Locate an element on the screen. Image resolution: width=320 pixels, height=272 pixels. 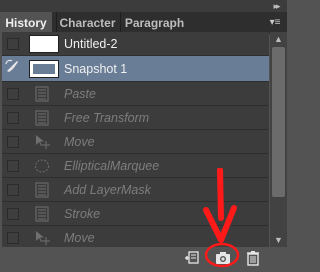
trash-icon is located at coordinates (253, 258).